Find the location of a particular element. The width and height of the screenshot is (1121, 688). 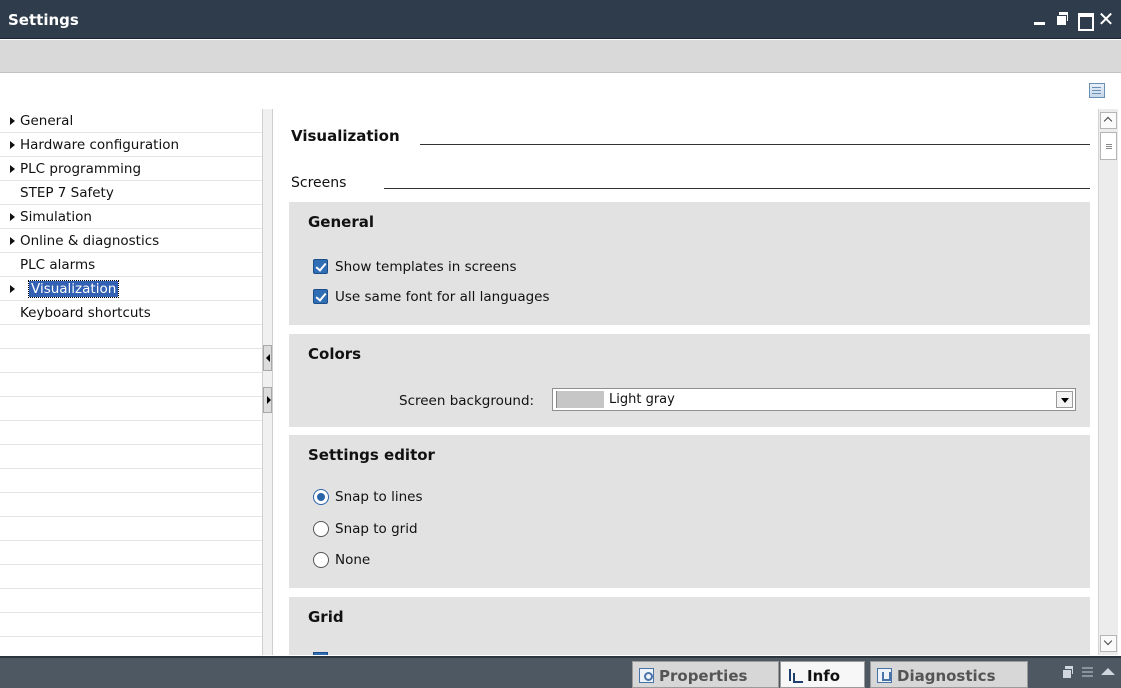

close-icon: ✕ is located at coordinates (1106, 19).